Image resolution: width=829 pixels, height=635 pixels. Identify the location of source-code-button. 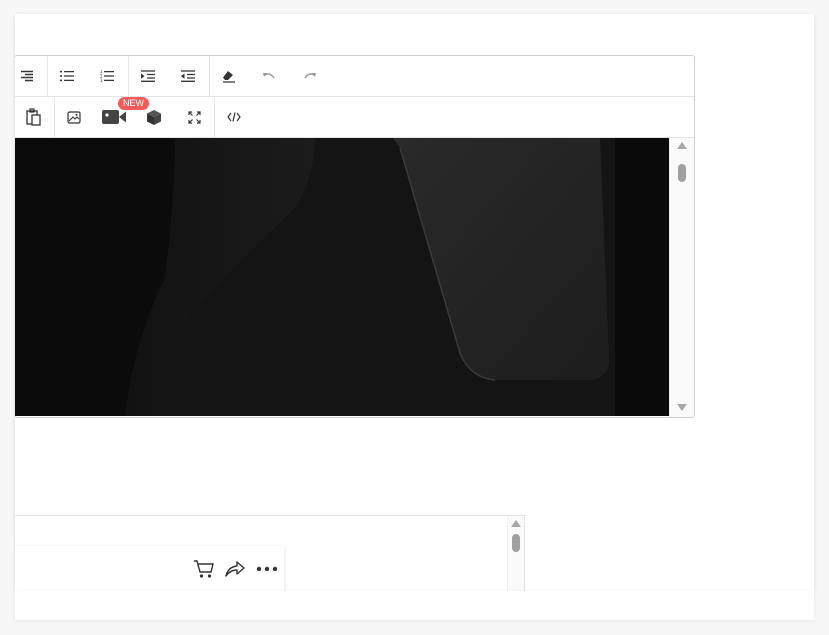
(234, 117).